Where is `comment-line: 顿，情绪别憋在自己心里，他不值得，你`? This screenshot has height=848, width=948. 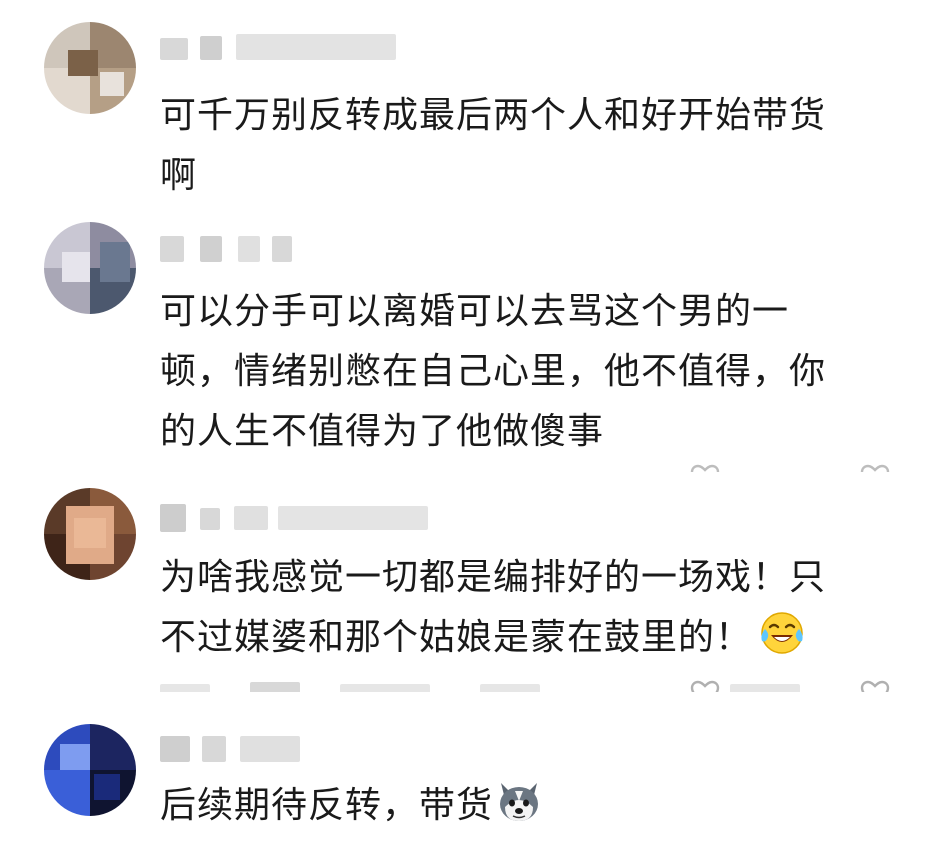
comment-line: 顿，情绪别憋在自己心里，他不值得，你 is located at coordinates (493, 371).